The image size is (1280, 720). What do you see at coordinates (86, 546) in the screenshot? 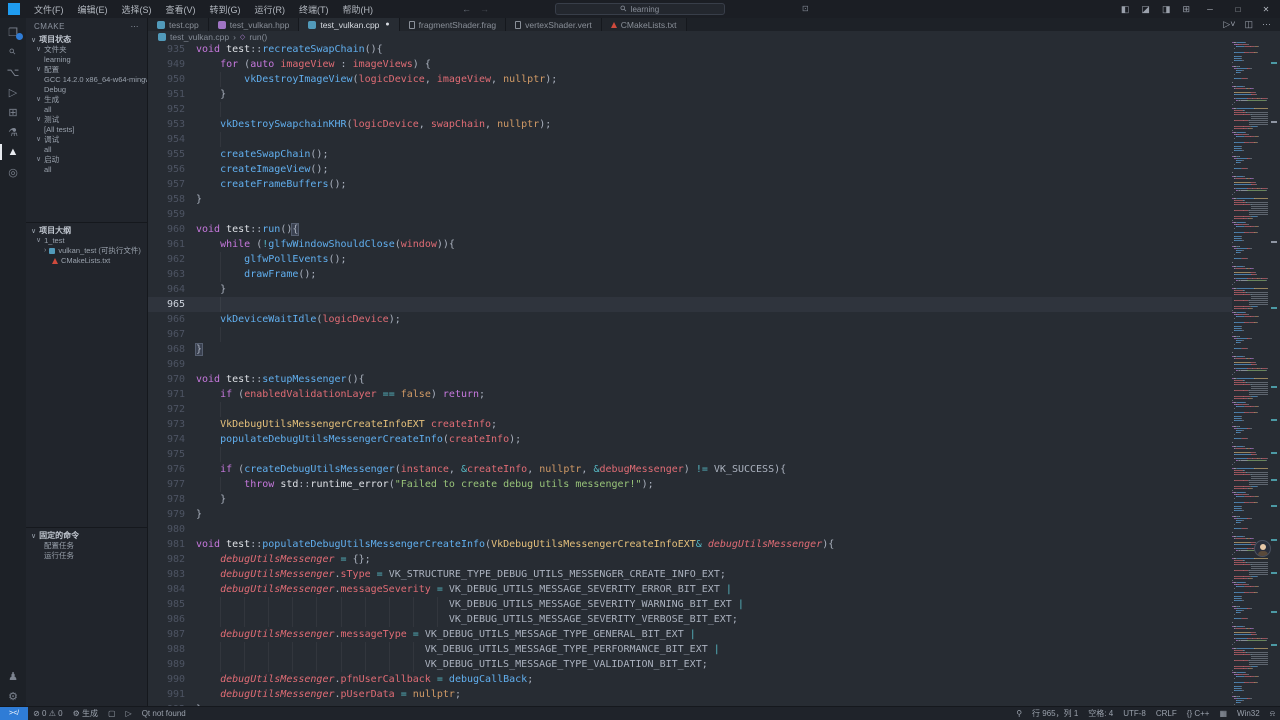
I see `sidebar-item: 配置任务` at bounding box center [86, 546].